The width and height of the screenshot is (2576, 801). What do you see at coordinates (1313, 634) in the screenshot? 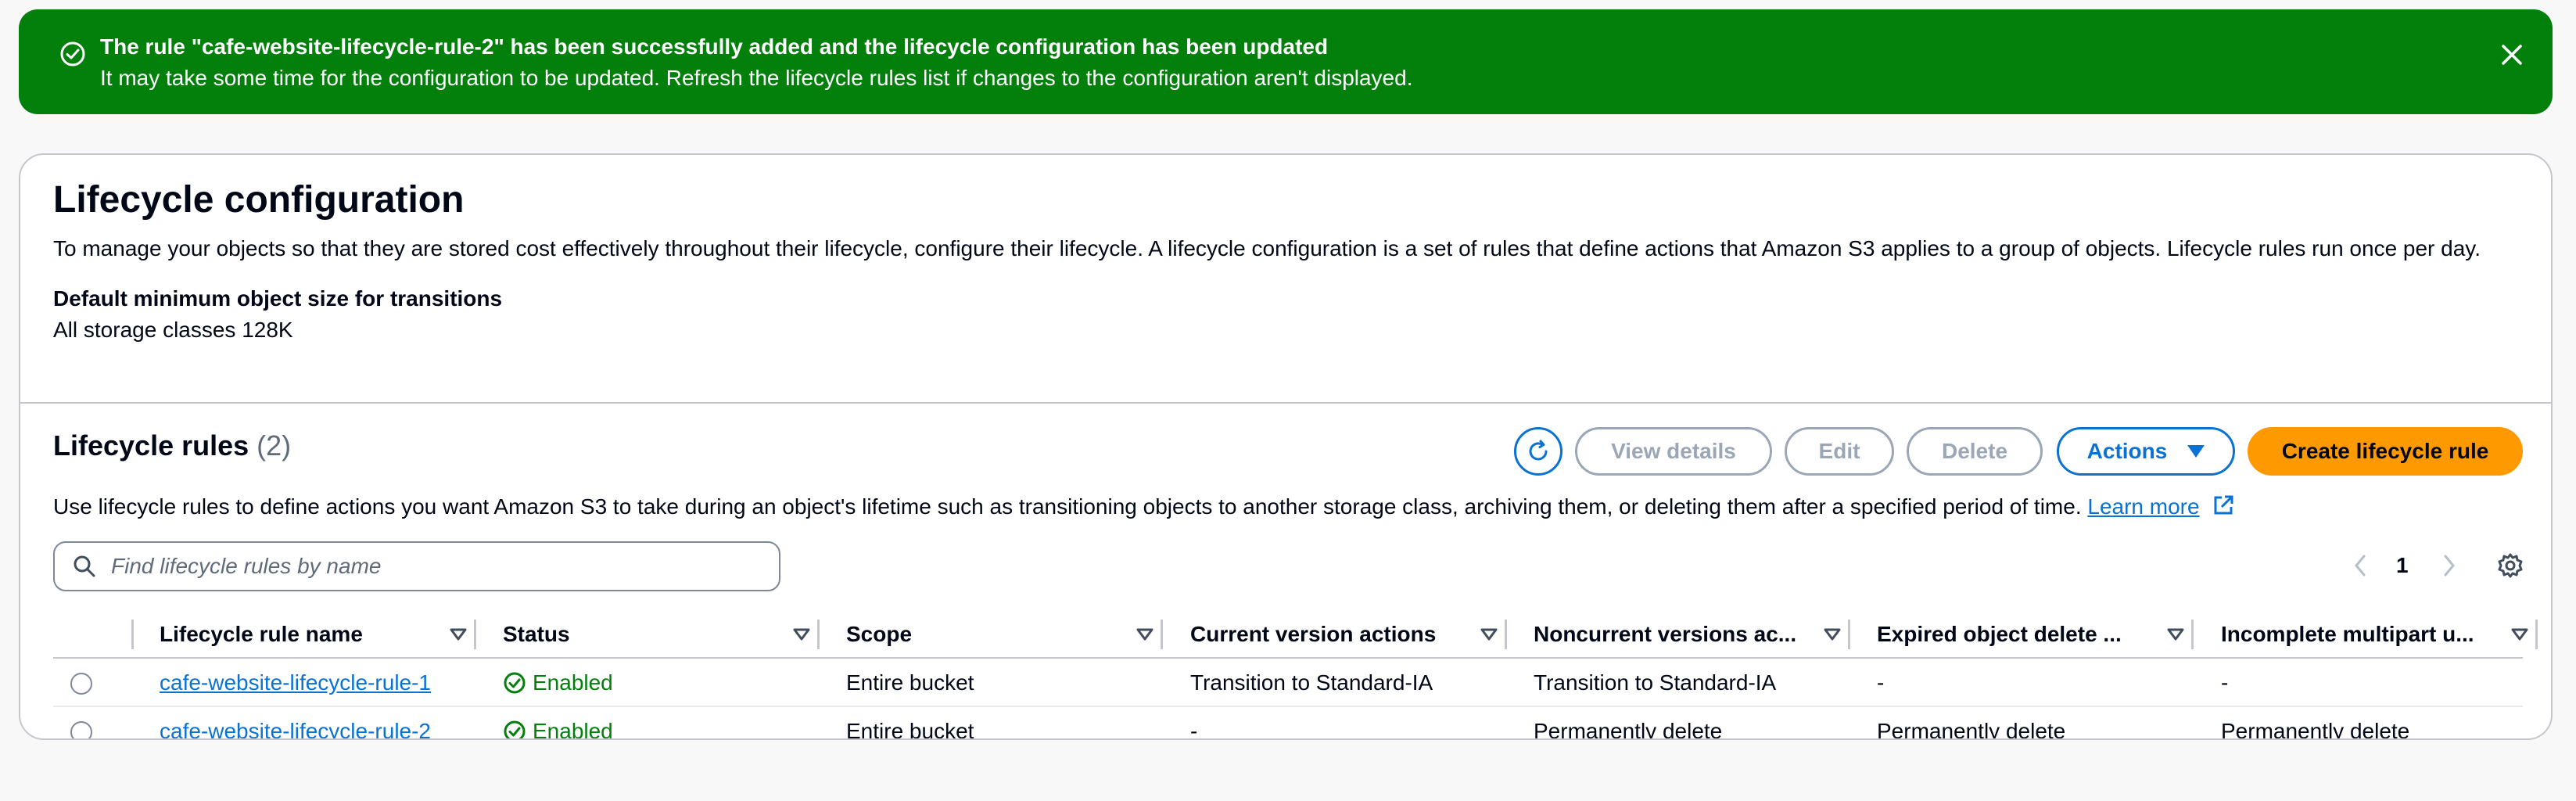
I see `column-header-label: Current version actions` at bounding box center [1313, 634].